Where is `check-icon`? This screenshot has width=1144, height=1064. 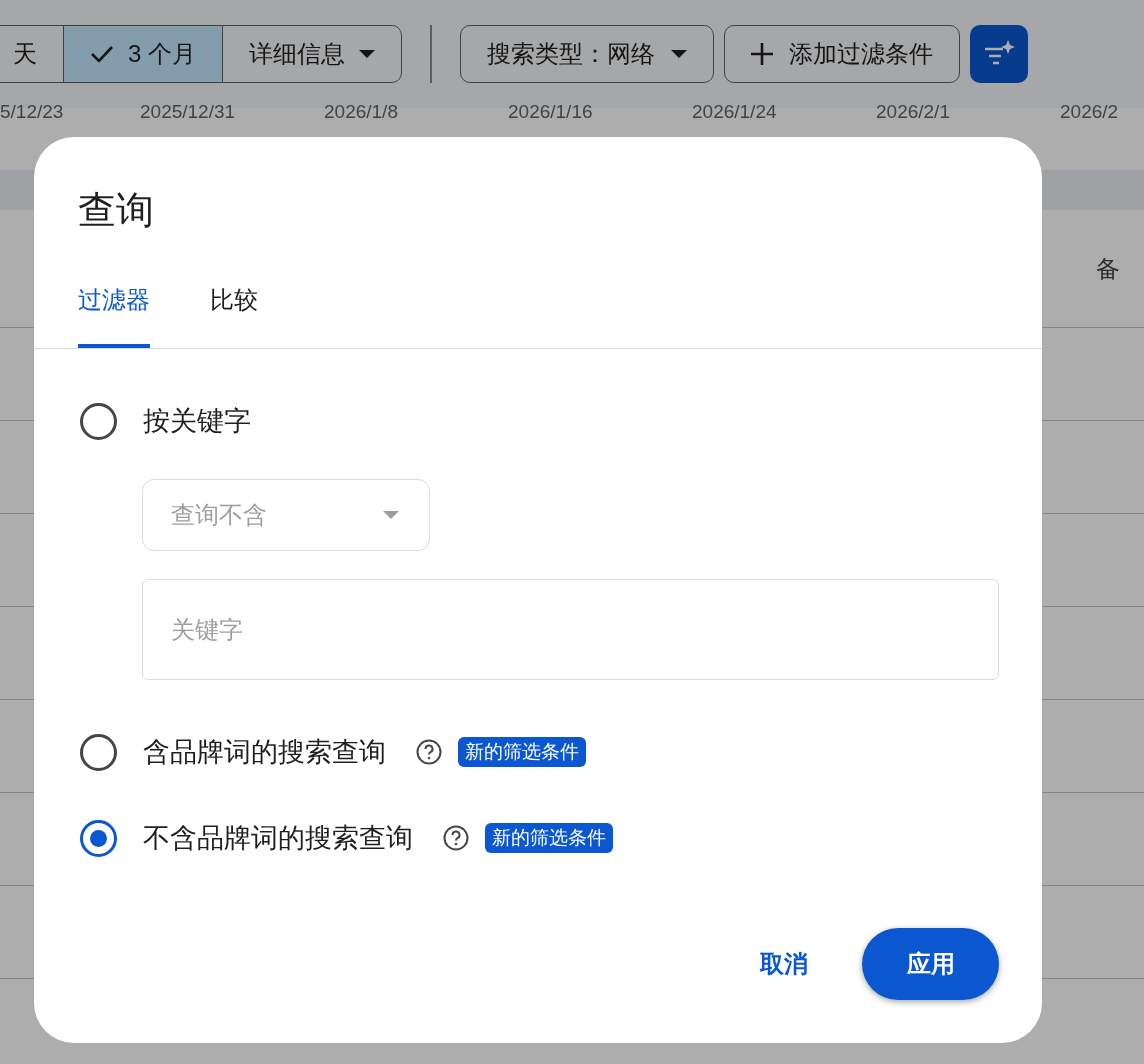 check-icon is located at coordinates (102, 54).